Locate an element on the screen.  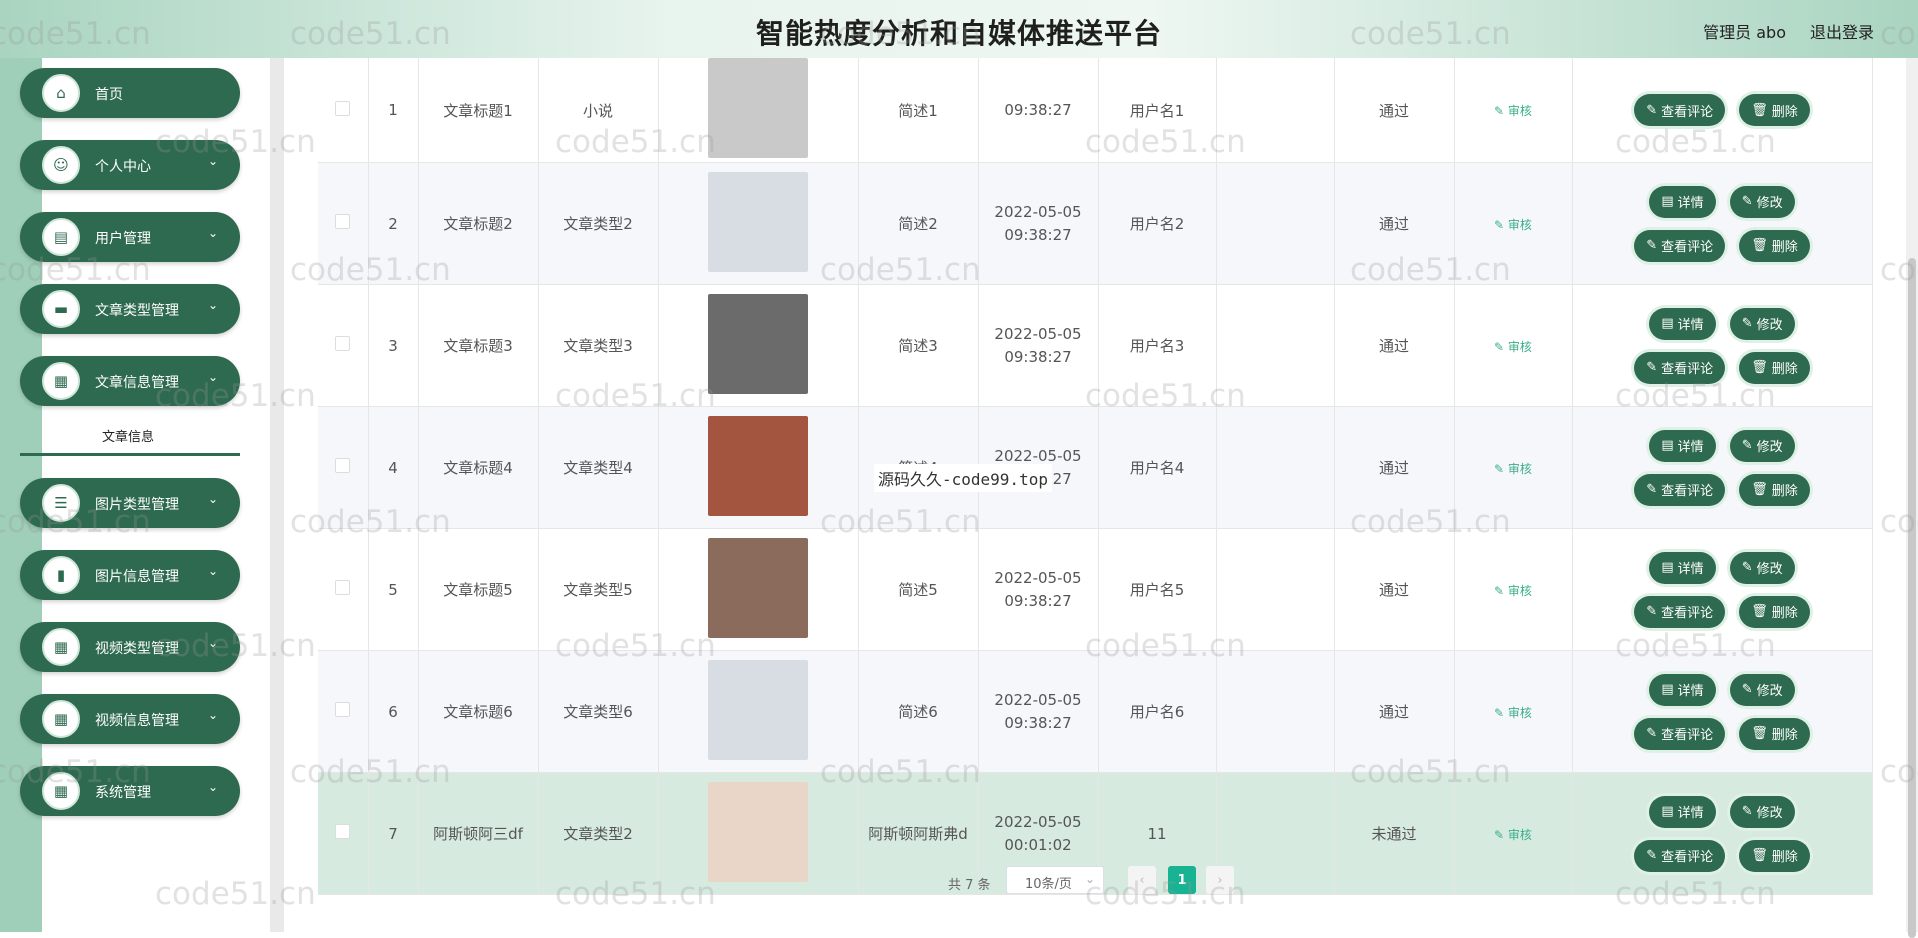
prev-page-button: ‹ is located at coordinates (1142, 880).